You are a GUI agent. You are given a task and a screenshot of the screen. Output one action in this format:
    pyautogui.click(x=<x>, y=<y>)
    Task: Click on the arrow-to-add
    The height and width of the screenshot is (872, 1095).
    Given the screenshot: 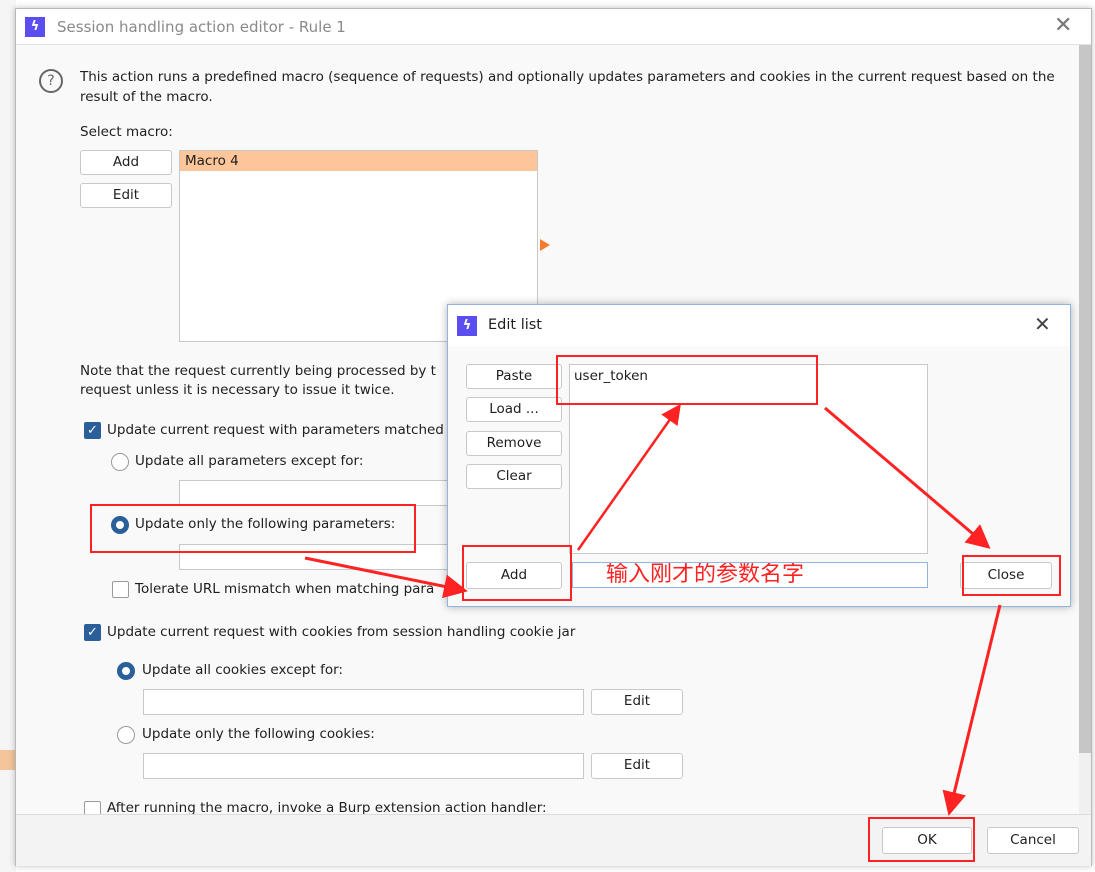 What is the action you would take?
    pyautogui.click(x=386, y=577)
    